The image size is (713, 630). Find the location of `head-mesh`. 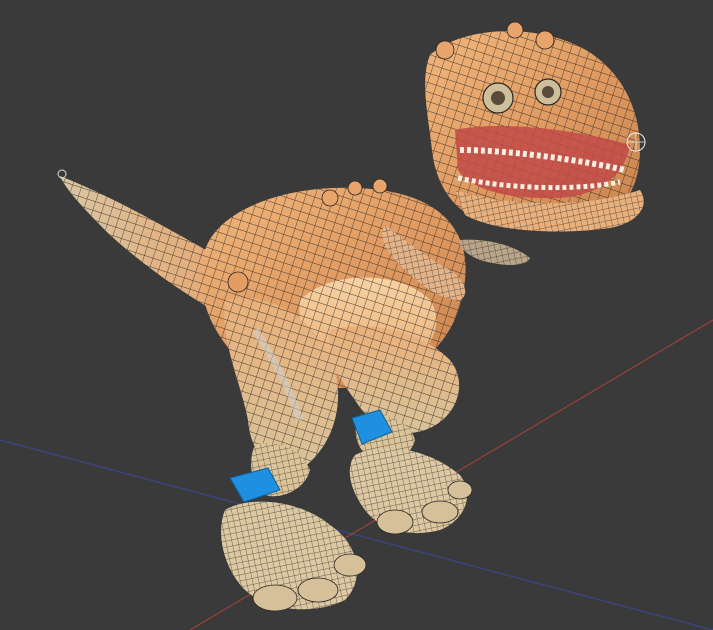

head-mesh is located at coordinates (535, 126).